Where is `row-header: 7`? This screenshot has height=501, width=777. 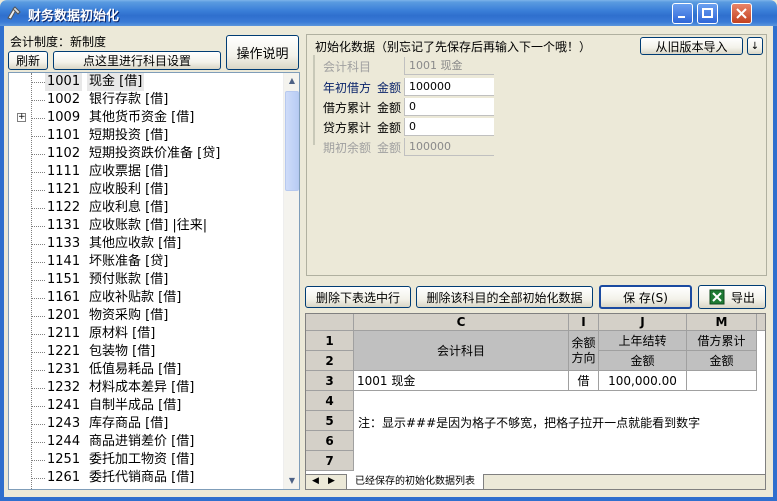
row-header: 7 is located at coordinates (330, 461).